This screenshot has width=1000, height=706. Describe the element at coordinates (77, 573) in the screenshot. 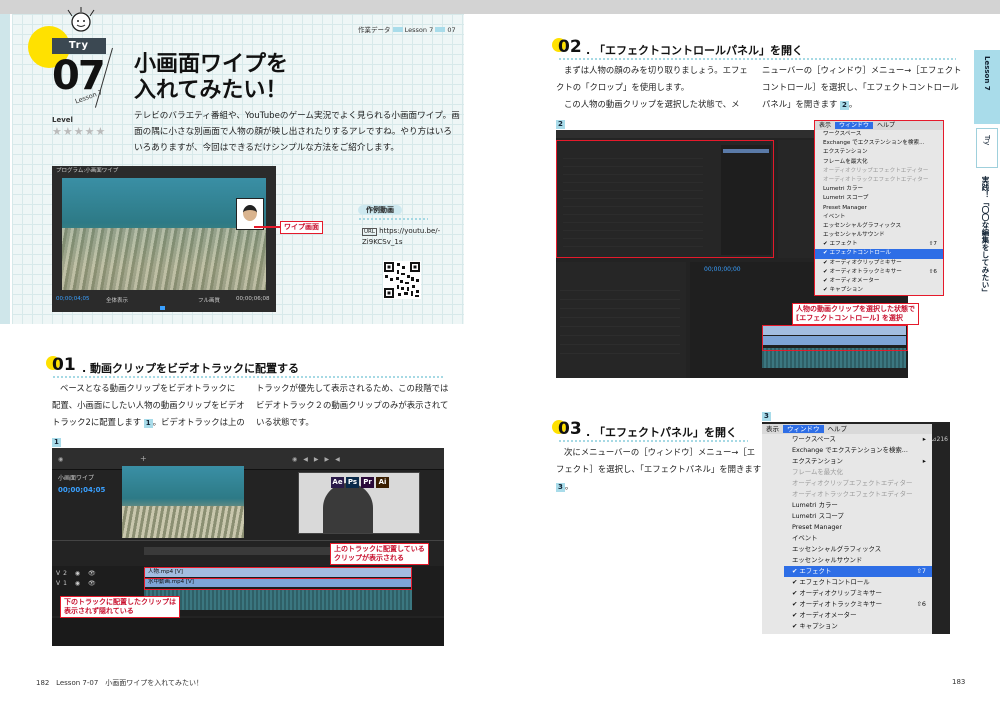

I see `track-header-v2: V2 ◉ 👁` at that location.